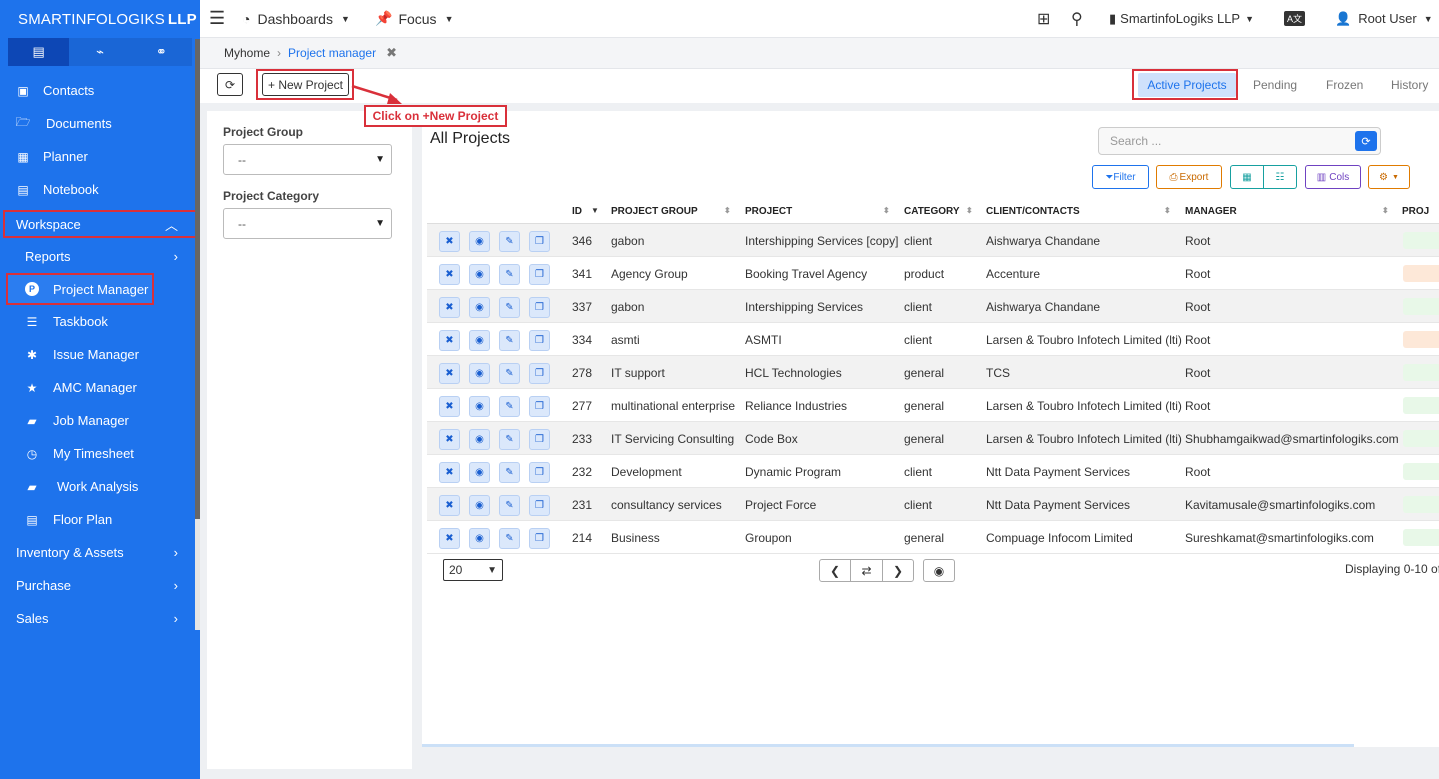 The width and height of the screenshot is (1439, 779). I want to click on tab-history: History, so click(1409, 84).